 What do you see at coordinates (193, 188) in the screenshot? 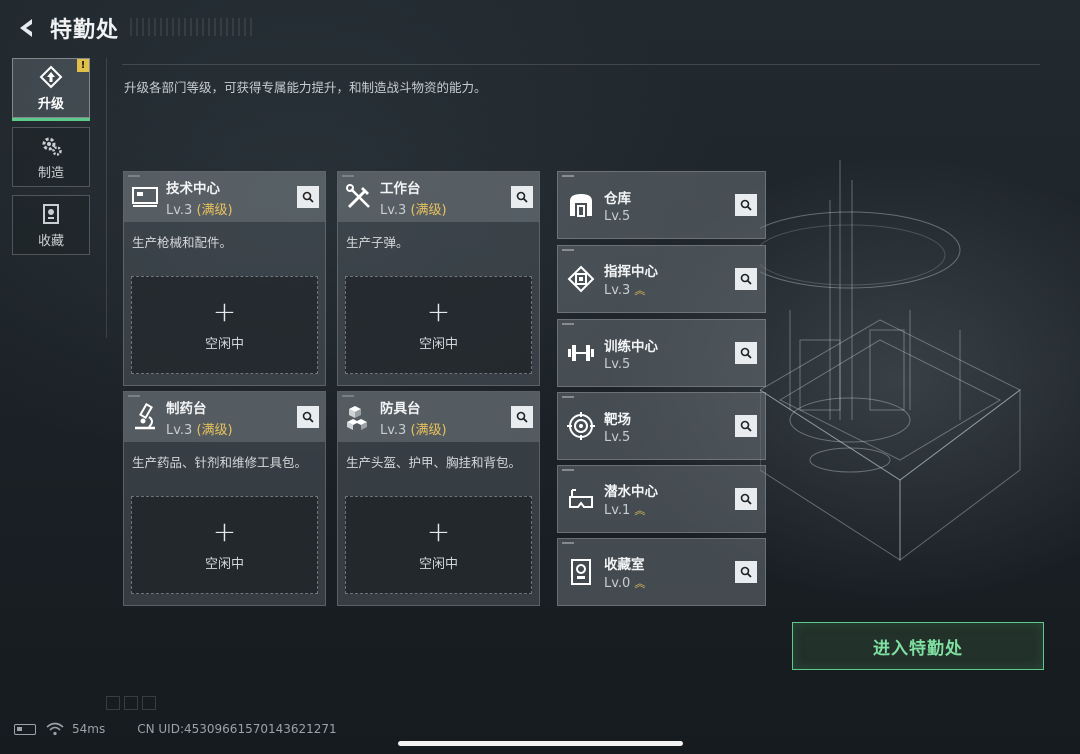
I see `workshop-name: 技术中心` at bounding box center [193, 188].